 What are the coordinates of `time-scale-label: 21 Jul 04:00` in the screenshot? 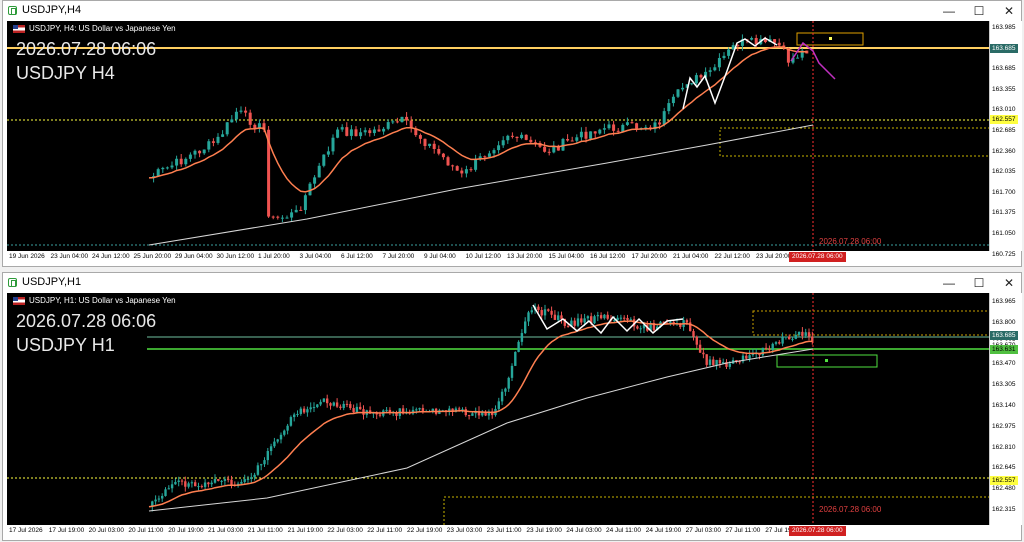 It's located at (691, 256).